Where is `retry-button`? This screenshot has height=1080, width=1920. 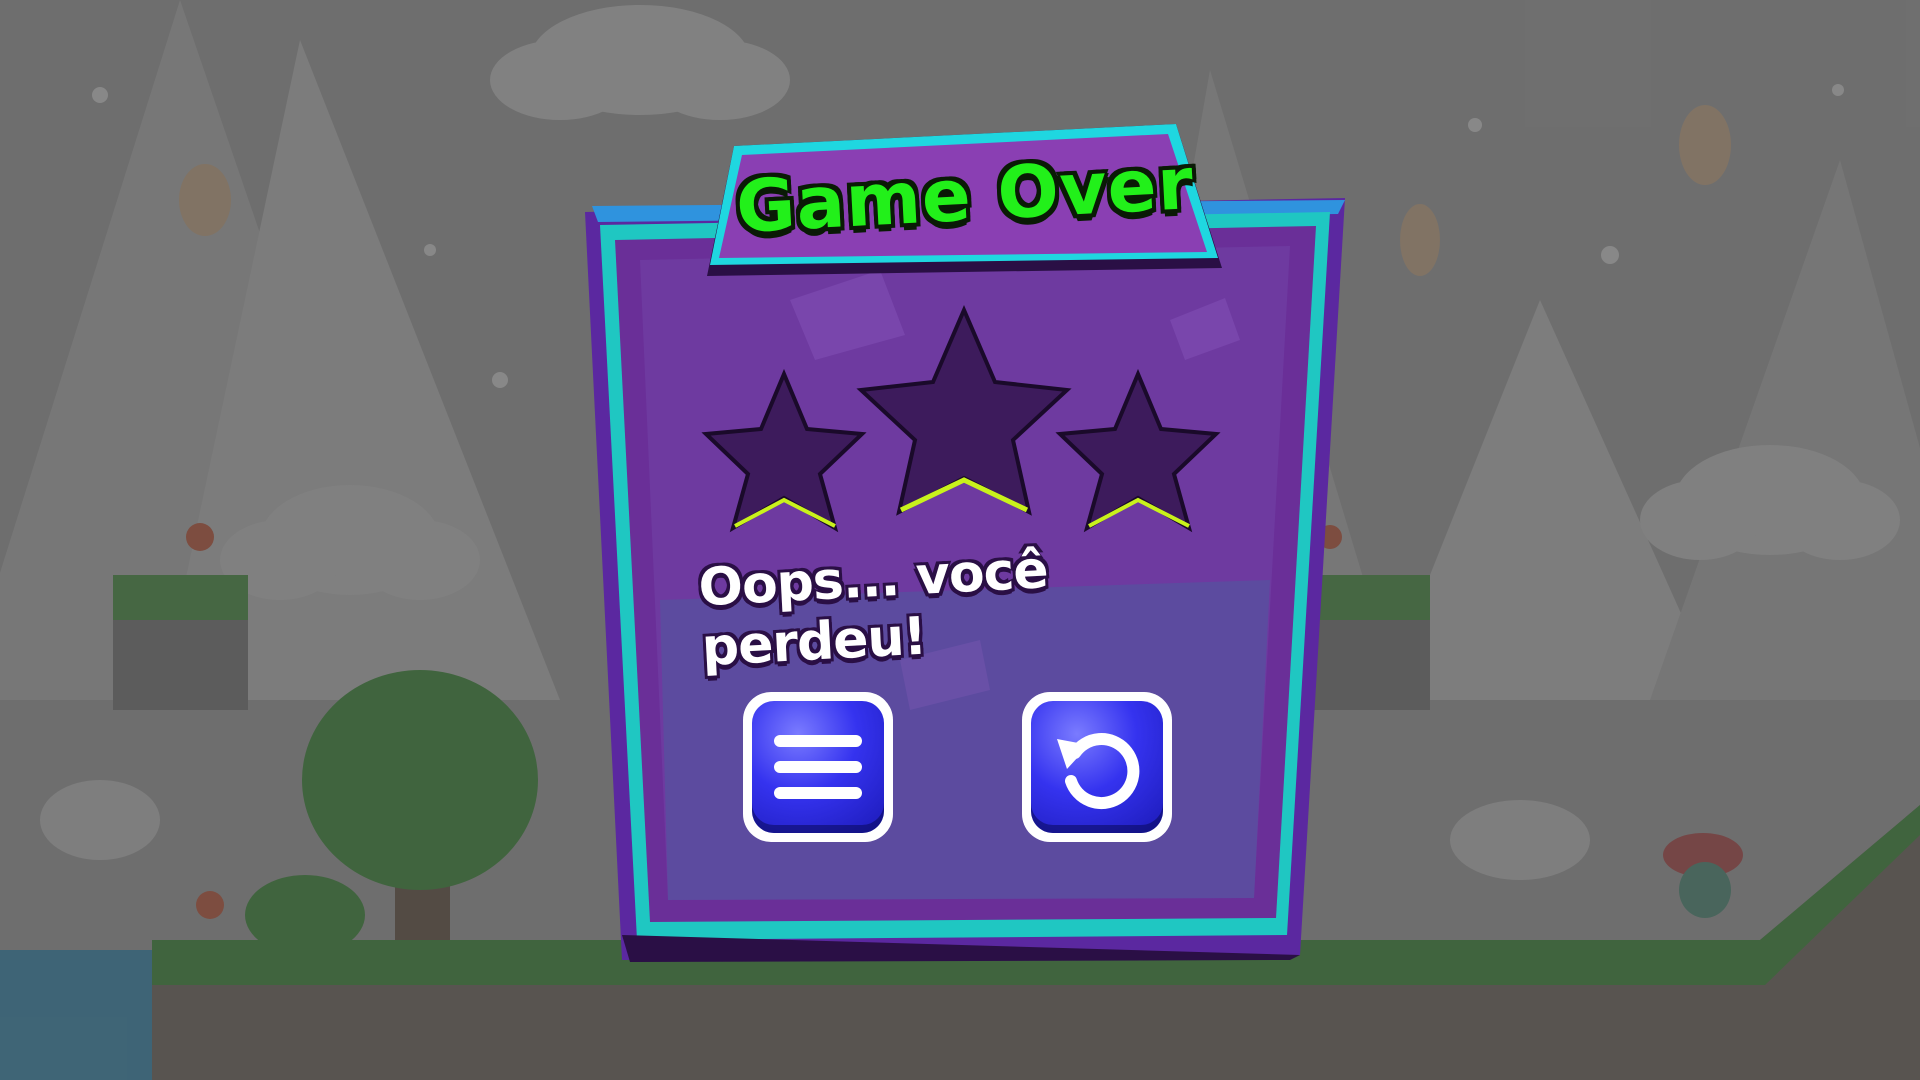 retry-button is located at coordinates (1097, 767).